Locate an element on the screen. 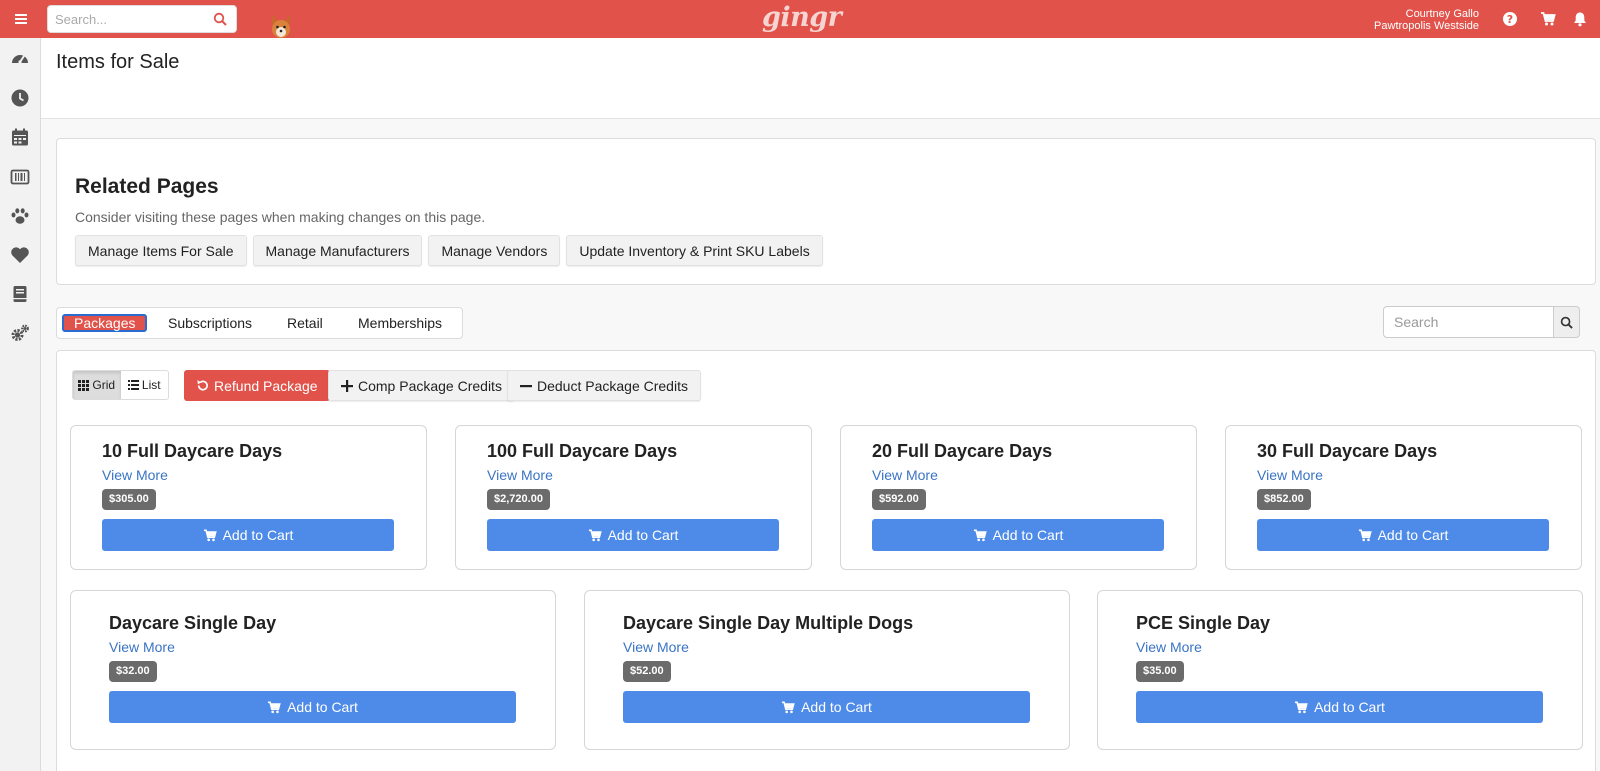 Image resolution: width=1600 pixels, height=771 pixels. list-view-button: List is located at coordinates (145, 385).